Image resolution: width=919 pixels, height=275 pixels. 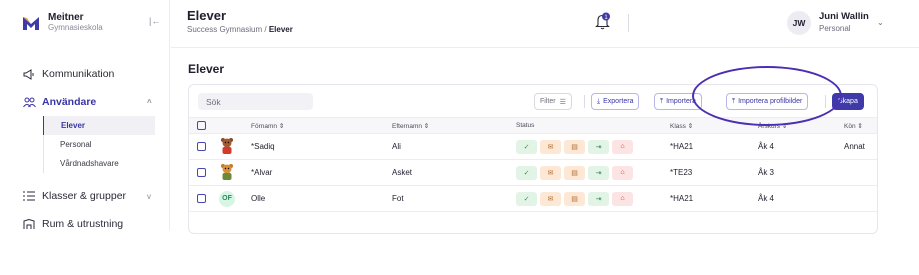 What do you see at coordinates (83, 224) in the screenshot?
I see `nav-rooms-label: Rum & utrustning` at bounding box center [83, 224].